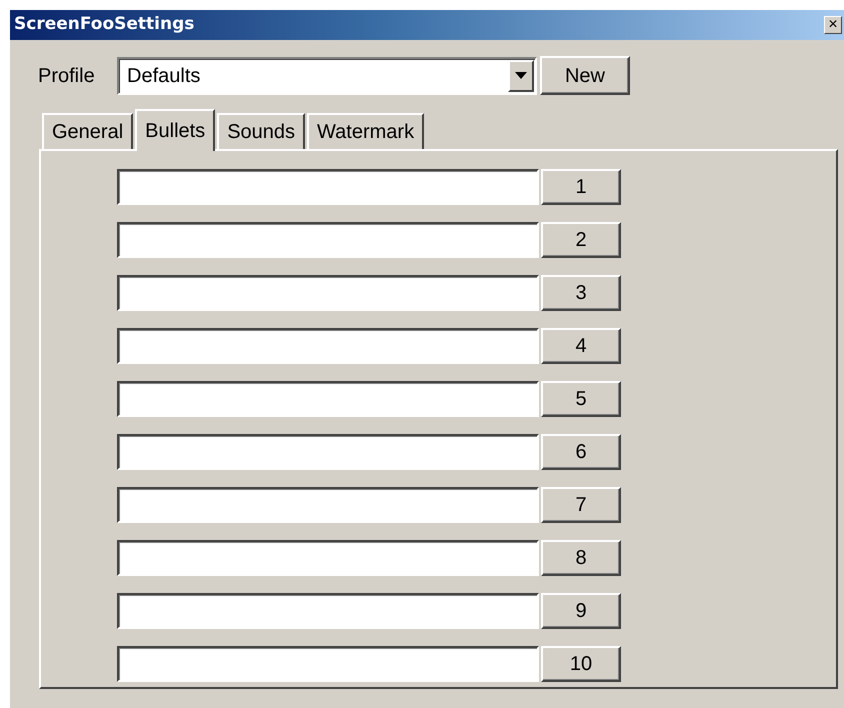 This screenshot has width=844, height=708. I want to click on bullet-button: 9, so click(581, 611).